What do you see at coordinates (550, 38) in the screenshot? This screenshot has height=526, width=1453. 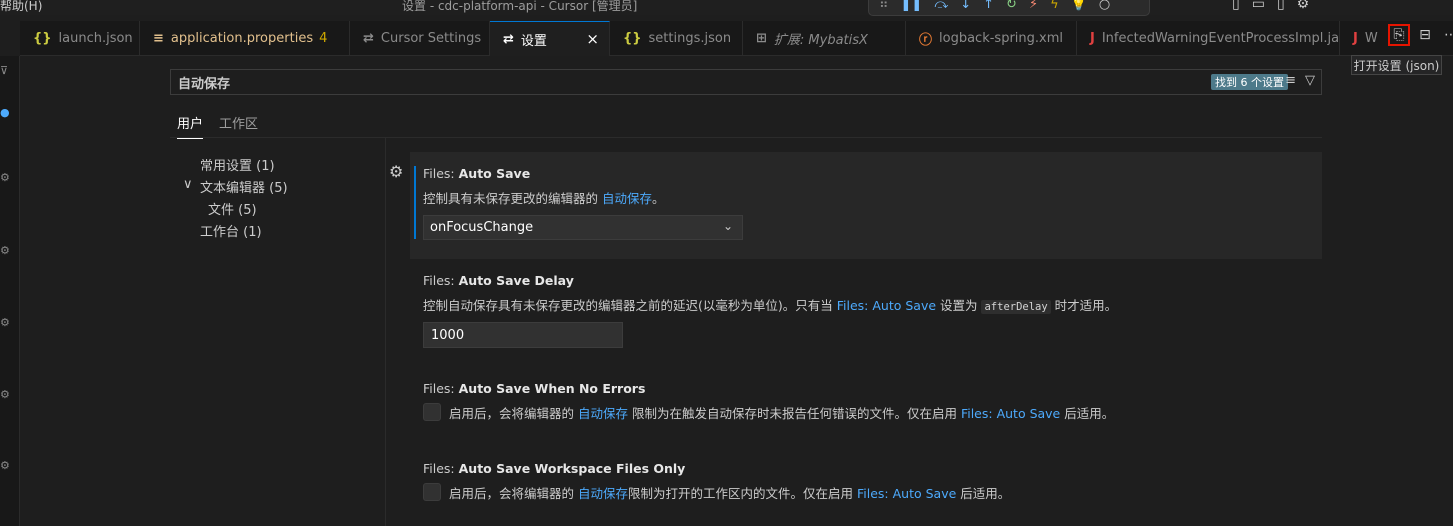 I see `tab-settings: ⇄ 设置 ×` at bounding box center [550, 38].